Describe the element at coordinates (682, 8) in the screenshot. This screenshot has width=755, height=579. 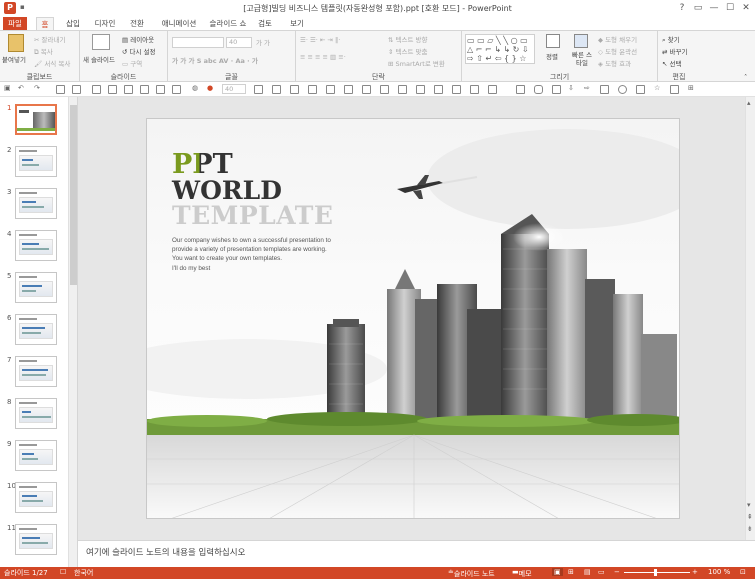
I see `help-icon: ?` at that location.